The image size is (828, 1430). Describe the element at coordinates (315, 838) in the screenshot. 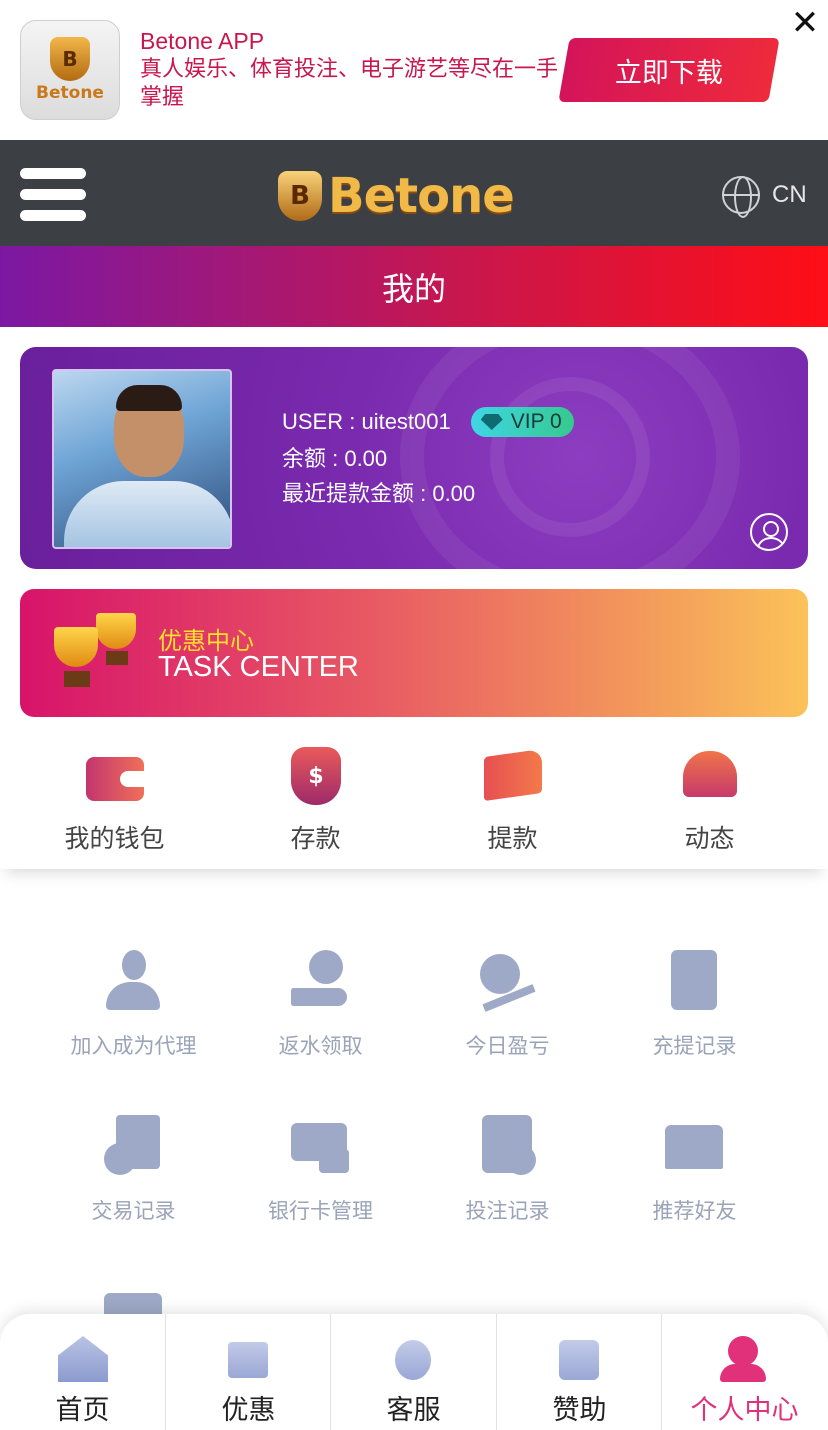

I see `quick-action-label: 存款` at that location.